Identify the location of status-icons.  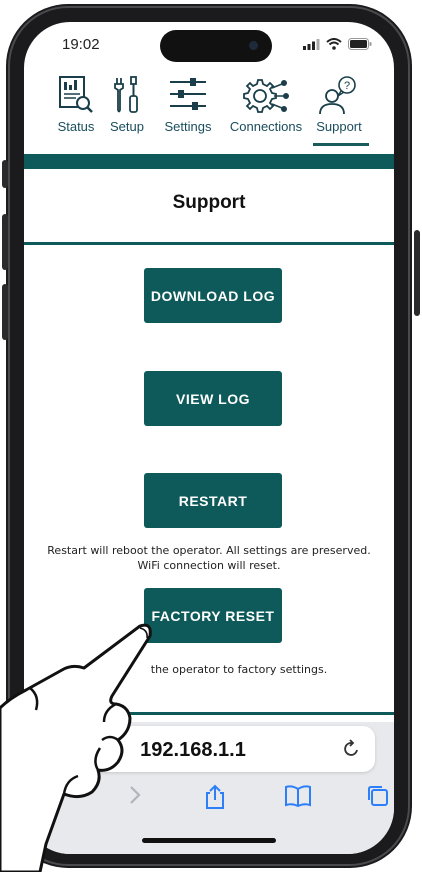
(337, 44).